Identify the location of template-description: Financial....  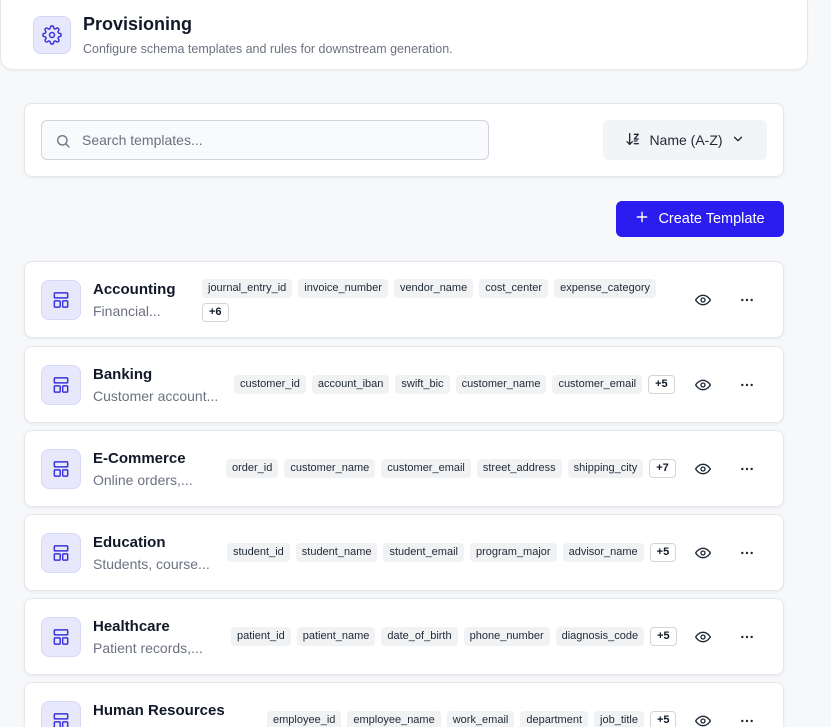
(127, 311).